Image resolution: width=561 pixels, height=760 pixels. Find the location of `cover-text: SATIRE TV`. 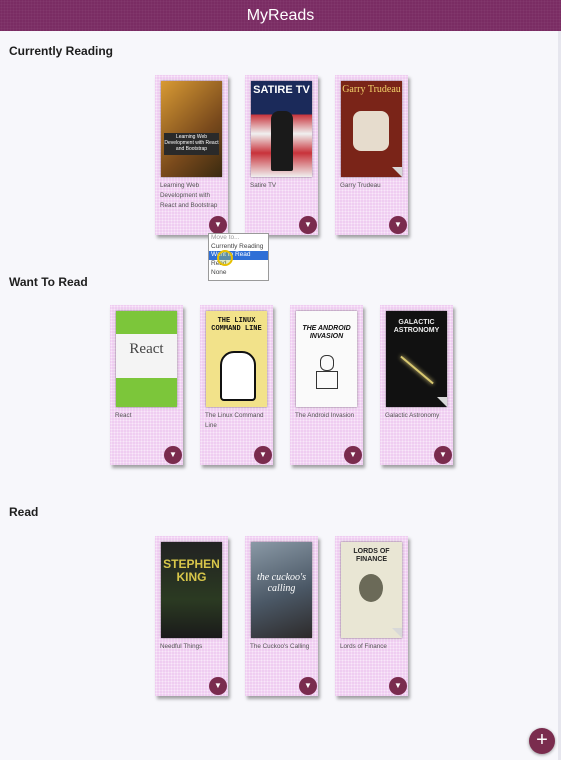

cover-text: SATIRE TV is located at coordinates (281, 90).